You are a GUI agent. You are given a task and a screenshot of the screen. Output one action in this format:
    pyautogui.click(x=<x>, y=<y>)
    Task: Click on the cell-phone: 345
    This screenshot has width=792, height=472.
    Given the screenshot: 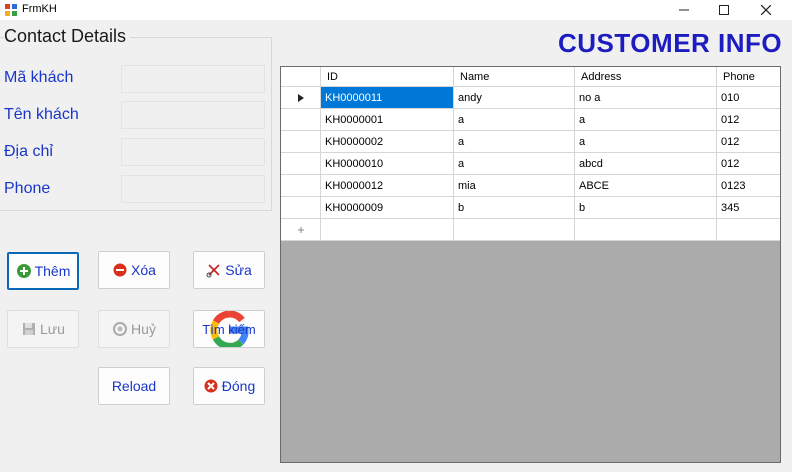 What is the action you would take?
    pyautogui.click(x=748, y=208)
    